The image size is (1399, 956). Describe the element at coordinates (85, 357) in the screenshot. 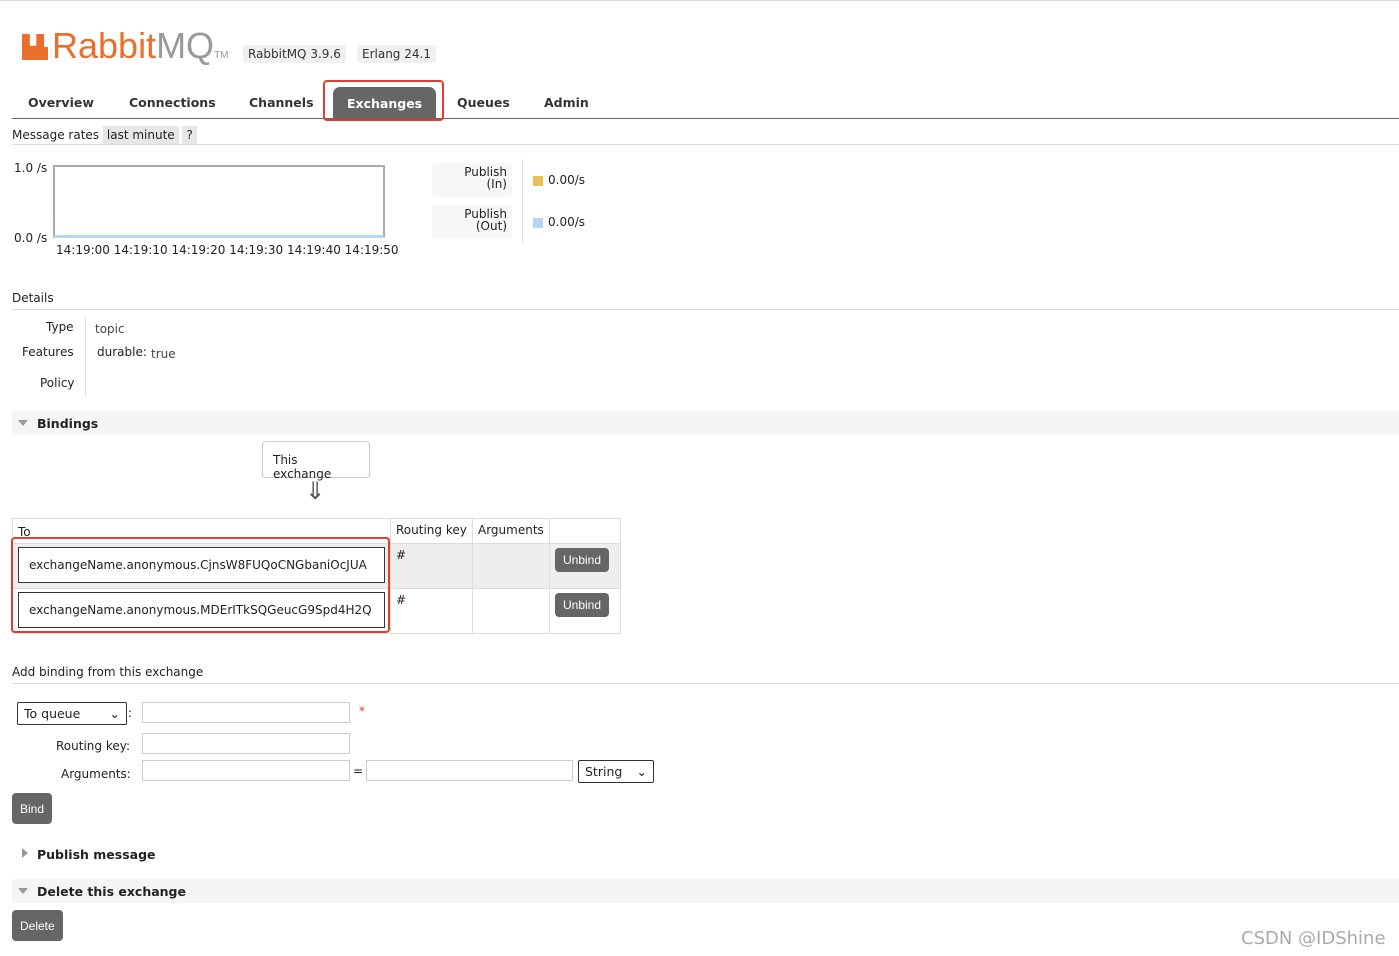

I see `details-divider` at that location.